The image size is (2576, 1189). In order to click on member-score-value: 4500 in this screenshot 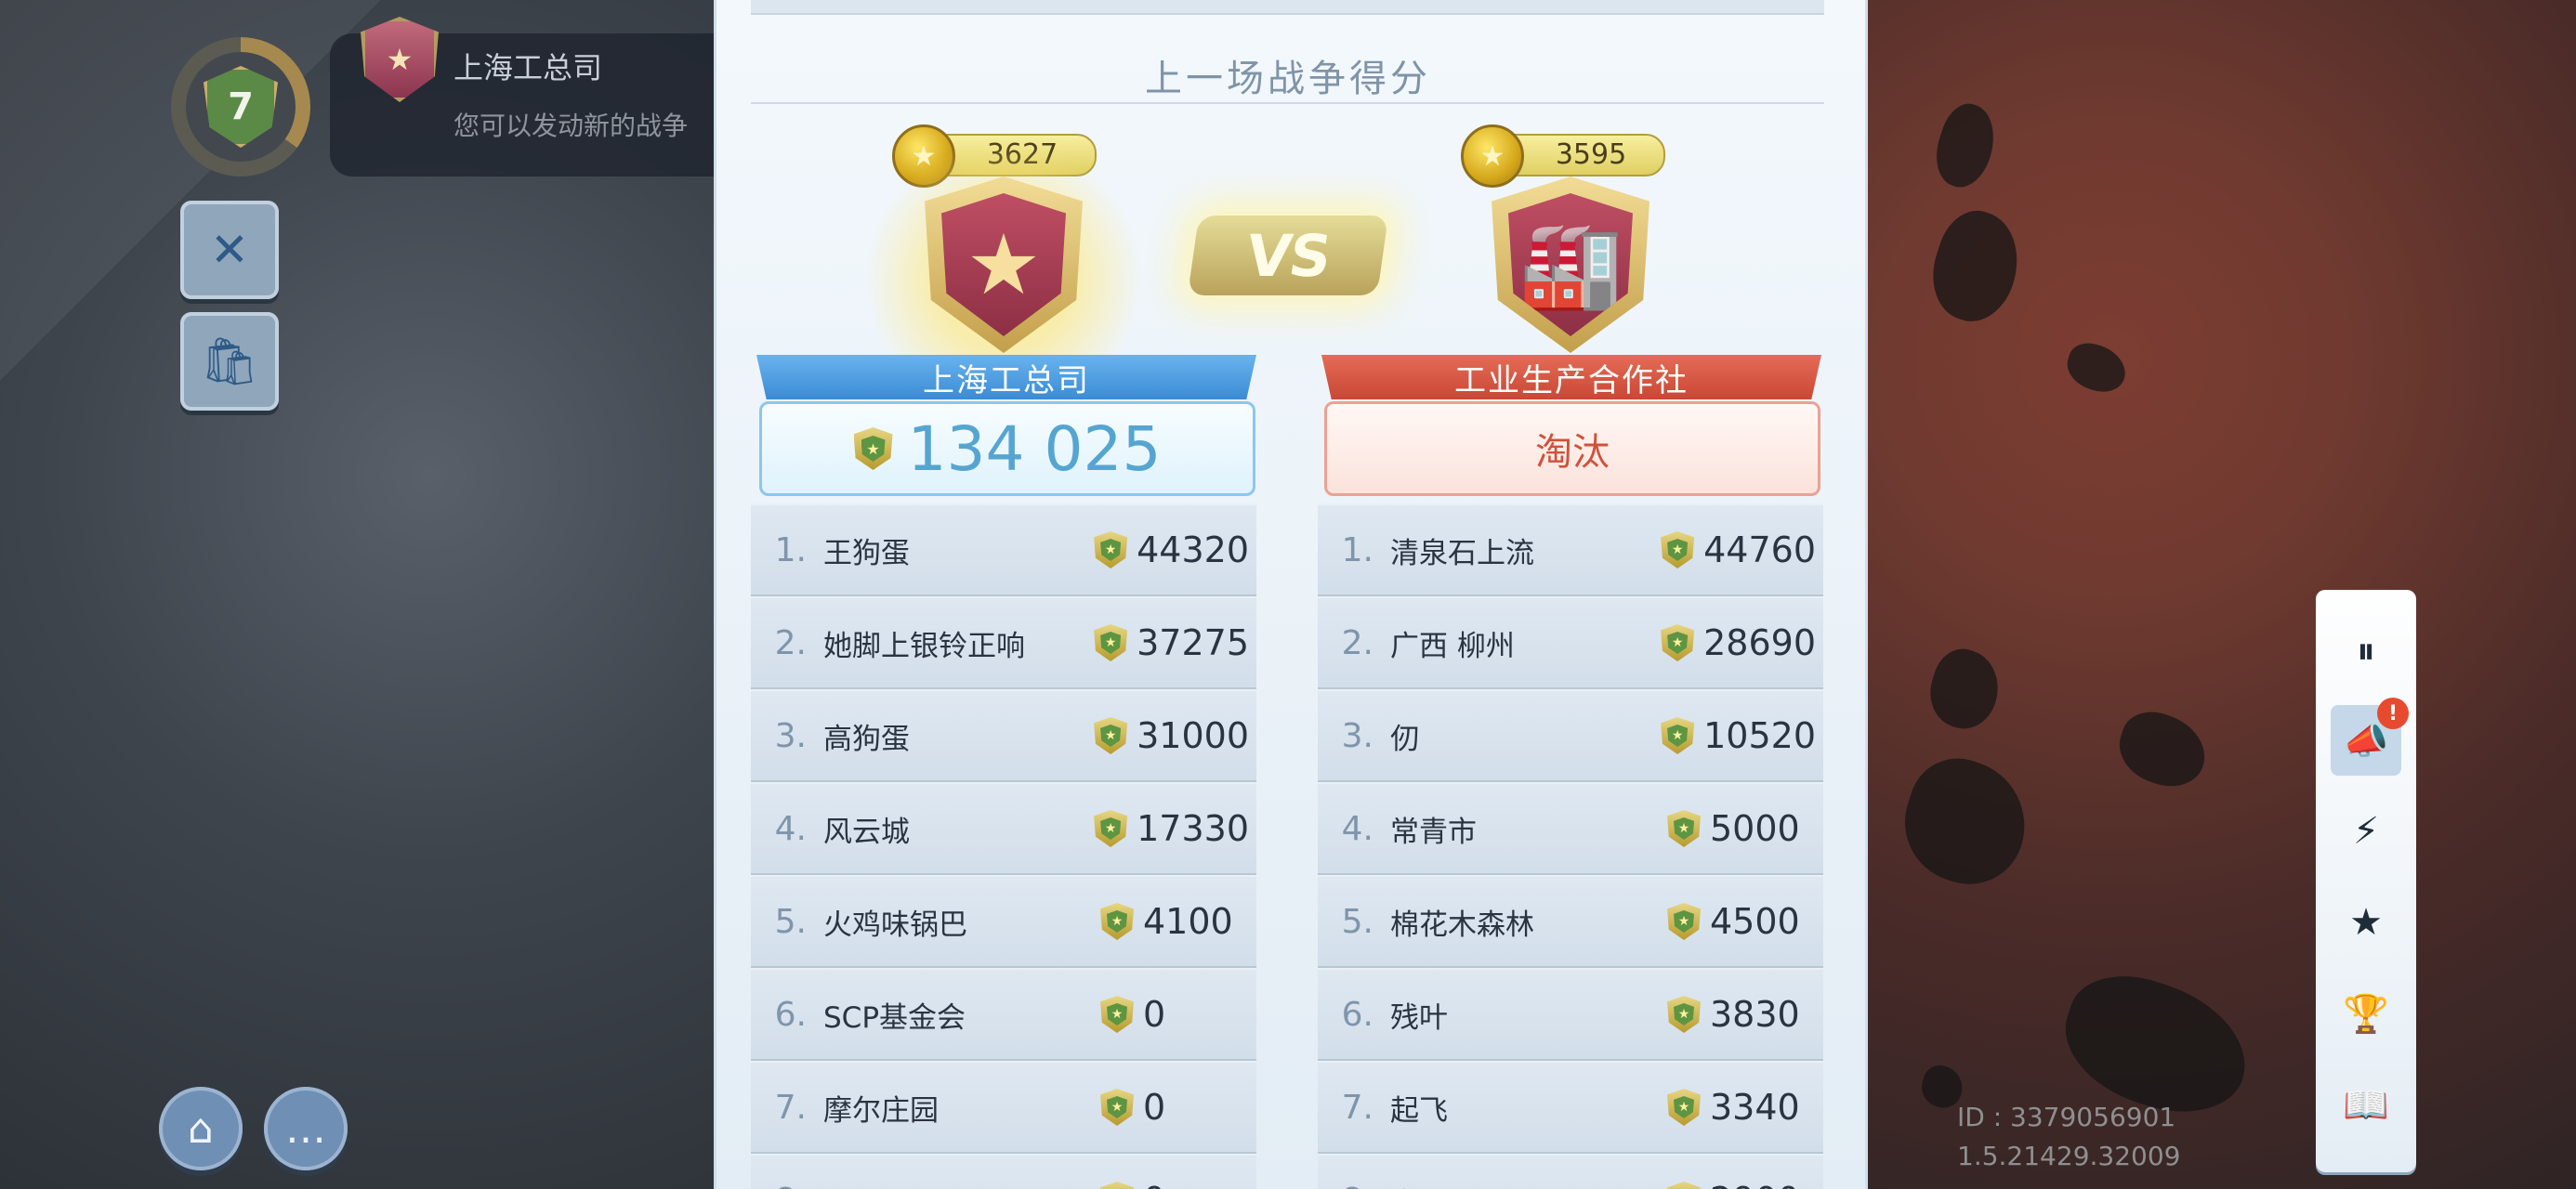, I will do `click(1755, 922)`.